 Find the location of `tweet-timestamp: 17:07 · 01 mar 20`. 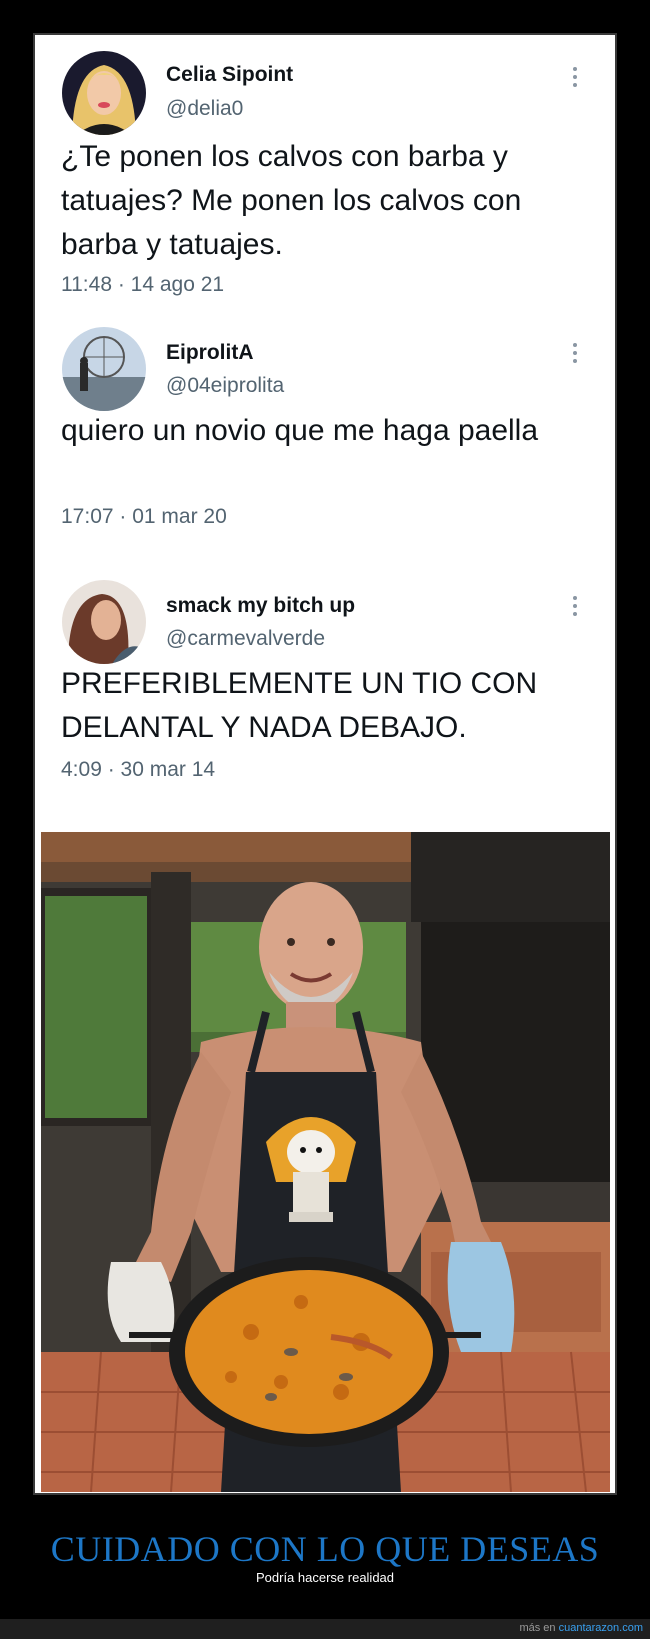

tweet-timestamp: 17:07 · 01 mar 20 is located at coordinates (144, 517).